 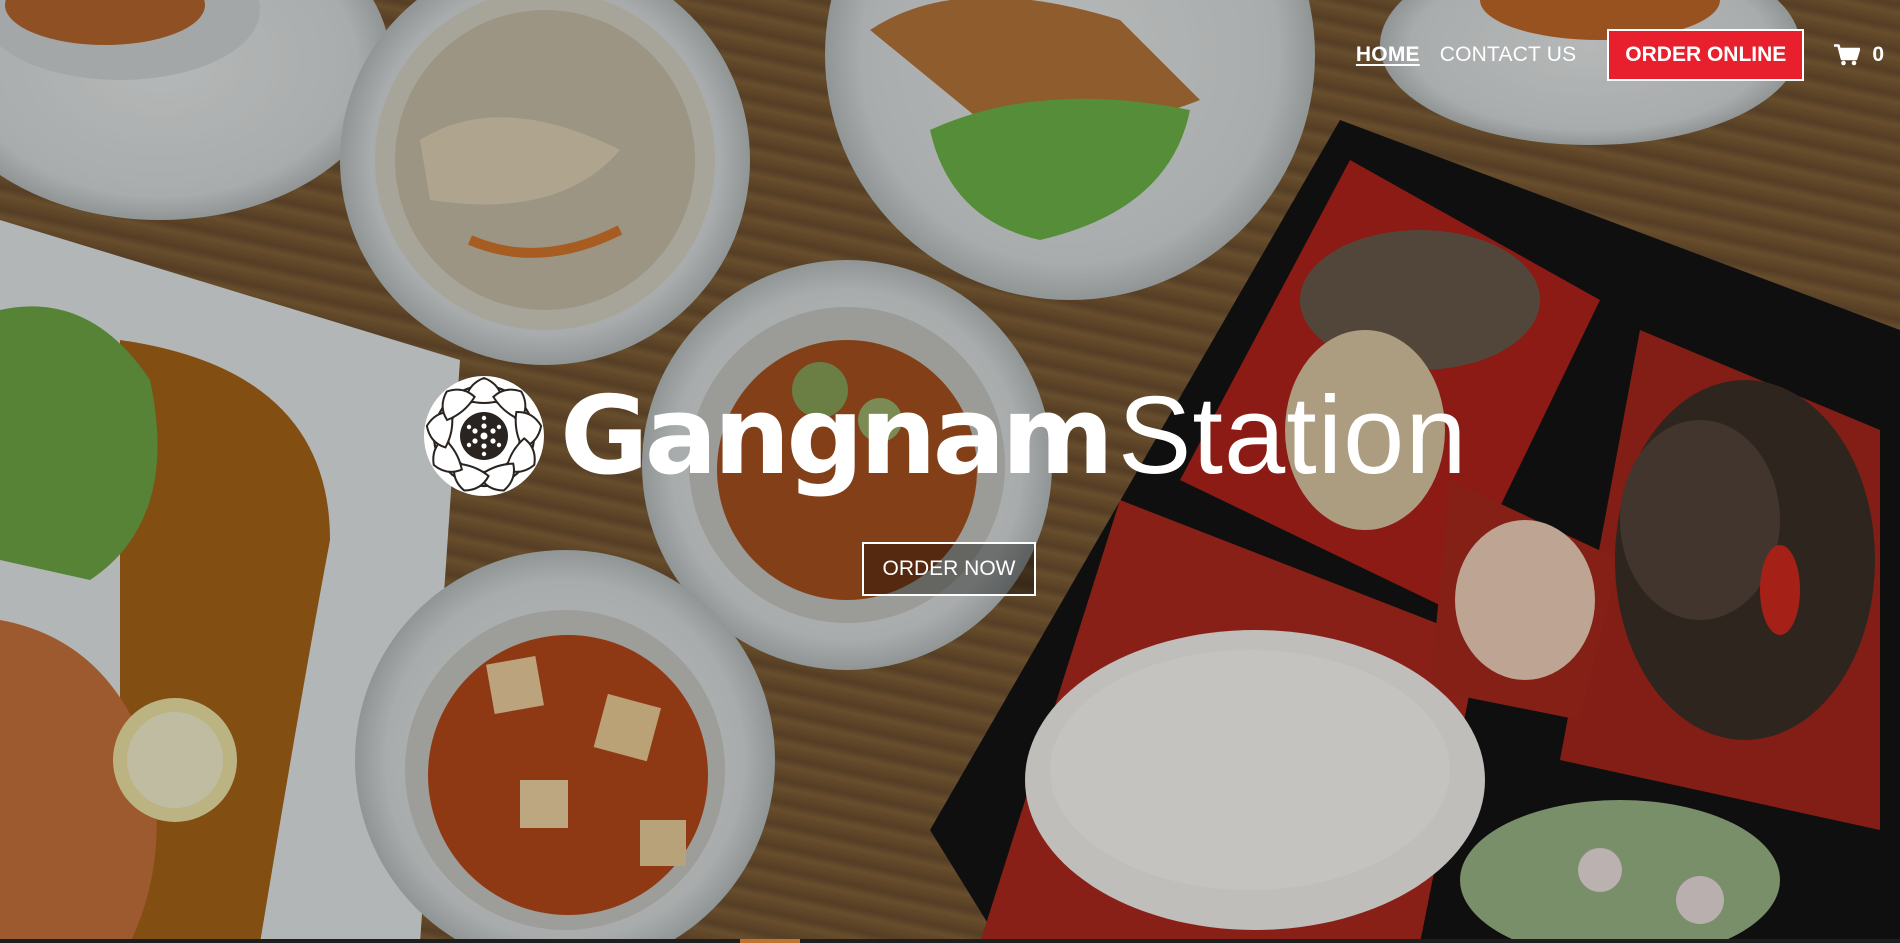 I want to click on brand-name-light: Station, so click(x=1293, y=435).